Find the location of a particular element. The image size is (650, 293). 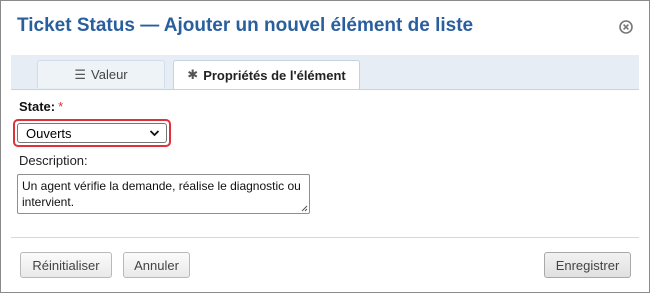

resize-handle-icon is located at coordinates (304, 208).